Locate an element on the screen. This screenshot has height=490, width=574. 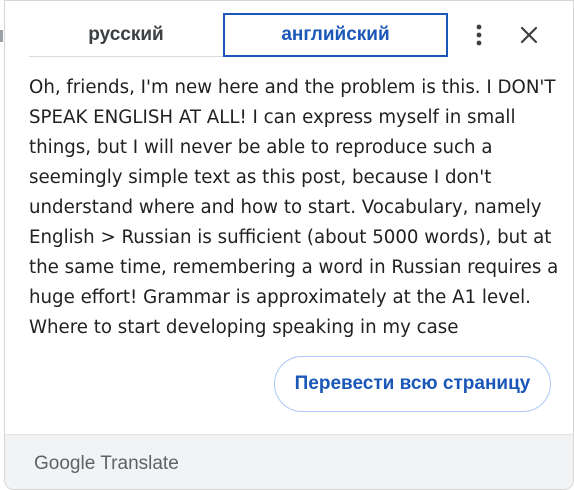
close-icon is located at coordinates (529, 35).